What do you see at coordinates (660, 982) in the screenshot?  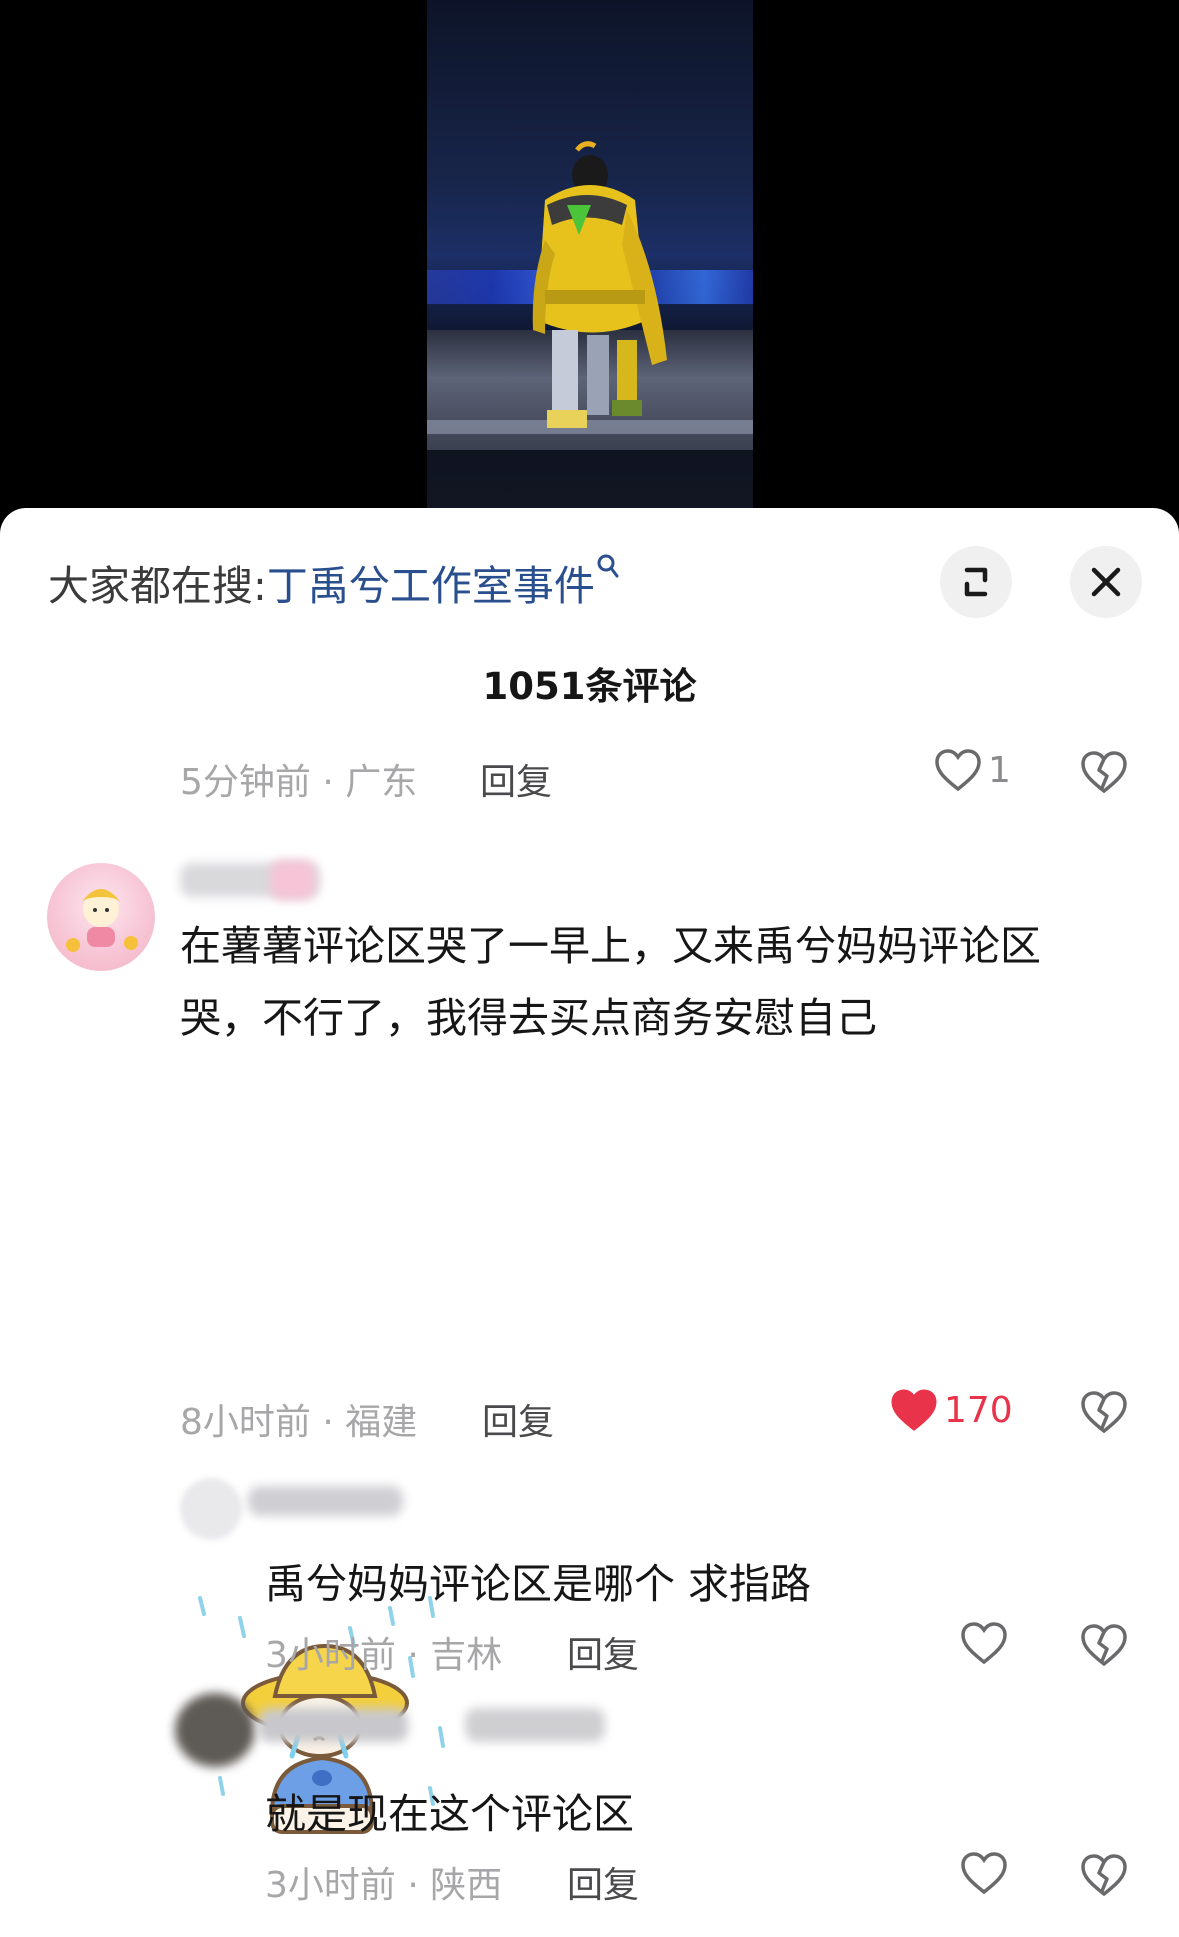 I see `comment-text: 在薯薯评论区哭了一早上，又来禹兮妈妈评论区 哭，不行了，我得去买点商务安慰自己` at bounding box center [660, 982].